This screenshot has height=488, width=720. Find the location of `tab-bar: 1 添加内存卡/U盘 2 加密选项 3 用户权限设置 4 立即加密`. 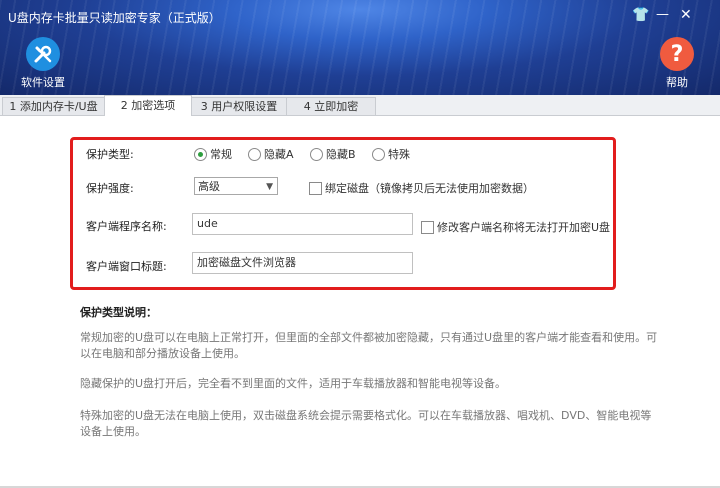

tab-bar: 1 添加内存卡/U盘 2 加密选项 3 用户权限设置 4 立即加密 is located at coordinates (360, 105).